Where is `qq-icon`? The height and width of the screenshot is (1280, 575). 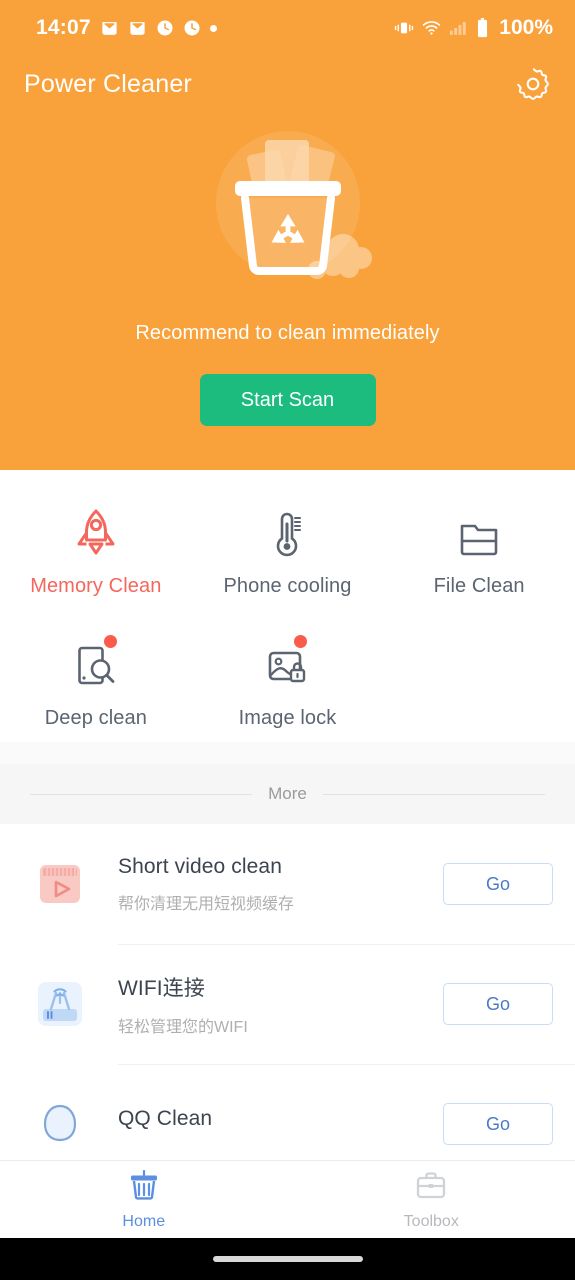 qq-icon is located at coordinates (60, 1124).